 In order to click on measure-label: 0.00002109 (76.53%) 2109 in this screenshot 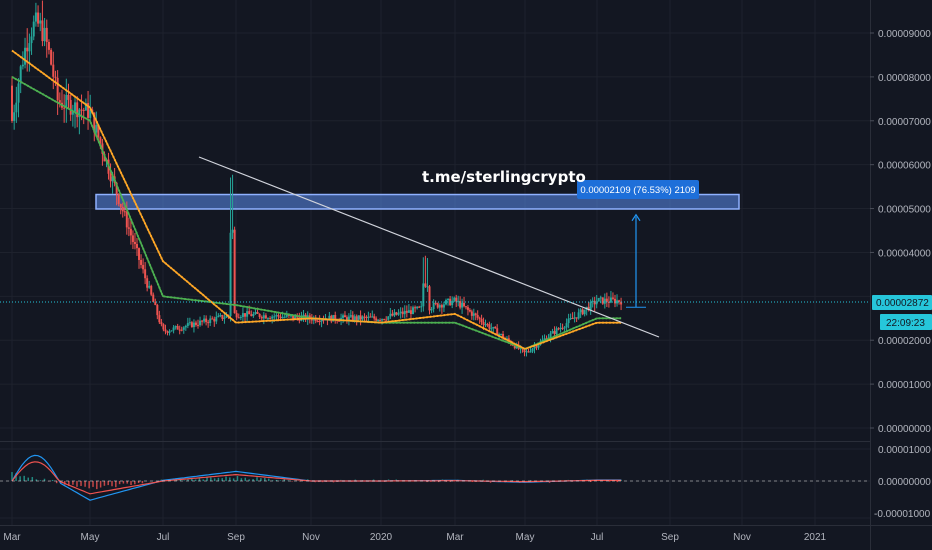, I will do `click(637, 190)`.